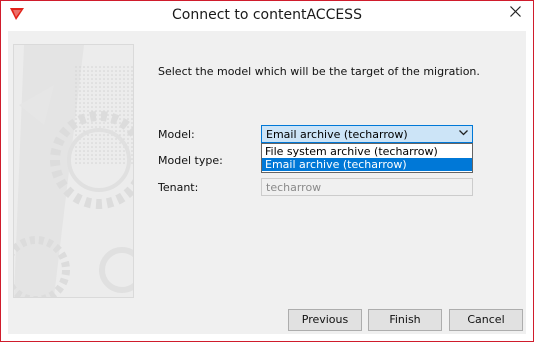 The image size is (534, 342). Describe the element at coordinates (337, 134) in the screenshot. I see `model-select-value: Email archive (techarrow)` at that location.